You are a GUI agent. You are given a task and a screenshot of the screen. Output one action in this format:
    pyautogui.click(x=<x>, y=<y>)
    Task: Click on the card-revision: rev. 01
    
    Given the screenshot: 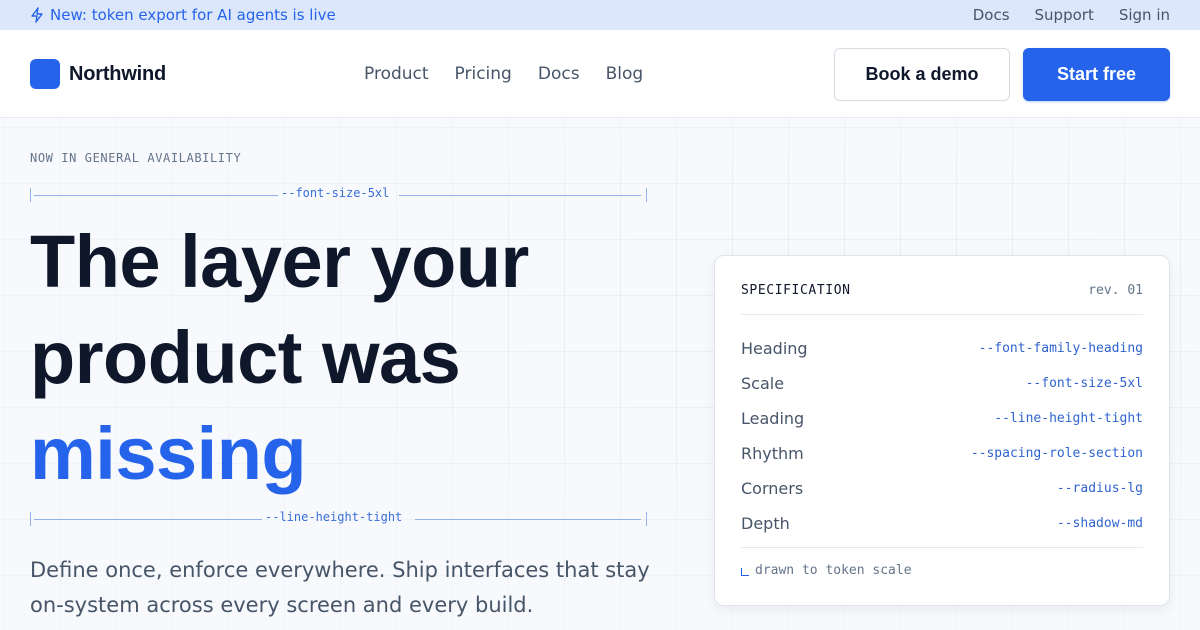 What is the action you would take?
    pyautogui.click(x=1115, y=290)
    